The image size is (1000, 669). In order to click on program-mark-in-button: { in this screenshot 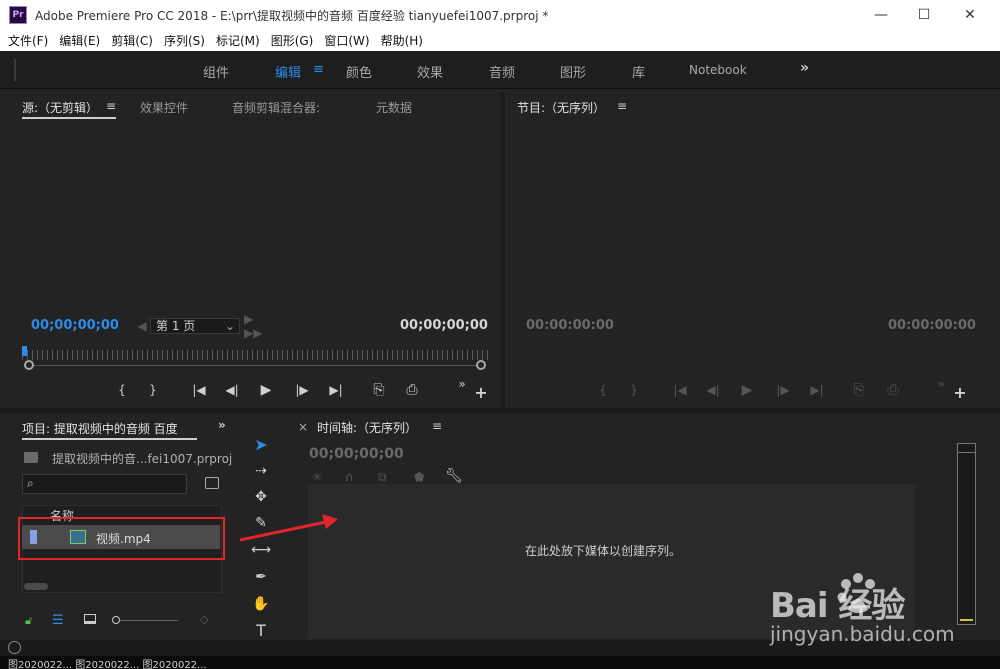, I will do `click(603, 390)`.